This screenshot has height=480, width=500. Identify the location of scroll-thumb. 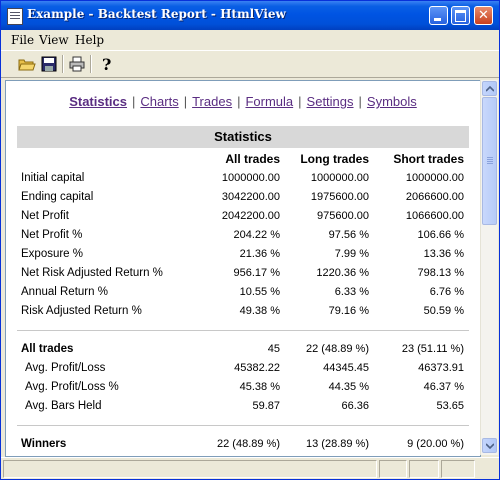
(489, 161).